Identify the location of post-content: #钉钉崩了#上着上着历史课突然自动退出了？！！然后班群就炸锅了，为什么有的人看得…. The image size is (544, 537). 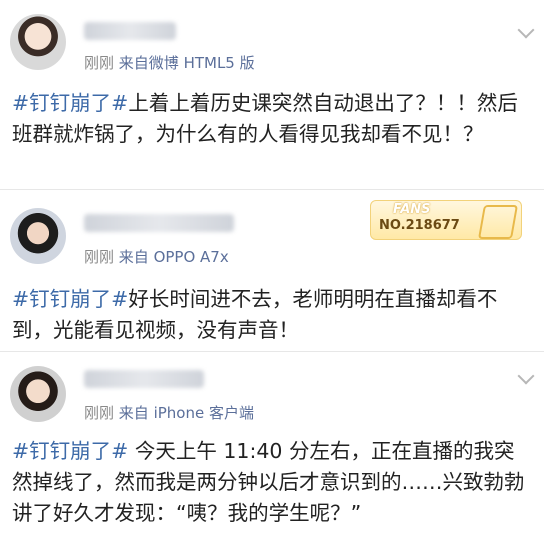
(272, 119).